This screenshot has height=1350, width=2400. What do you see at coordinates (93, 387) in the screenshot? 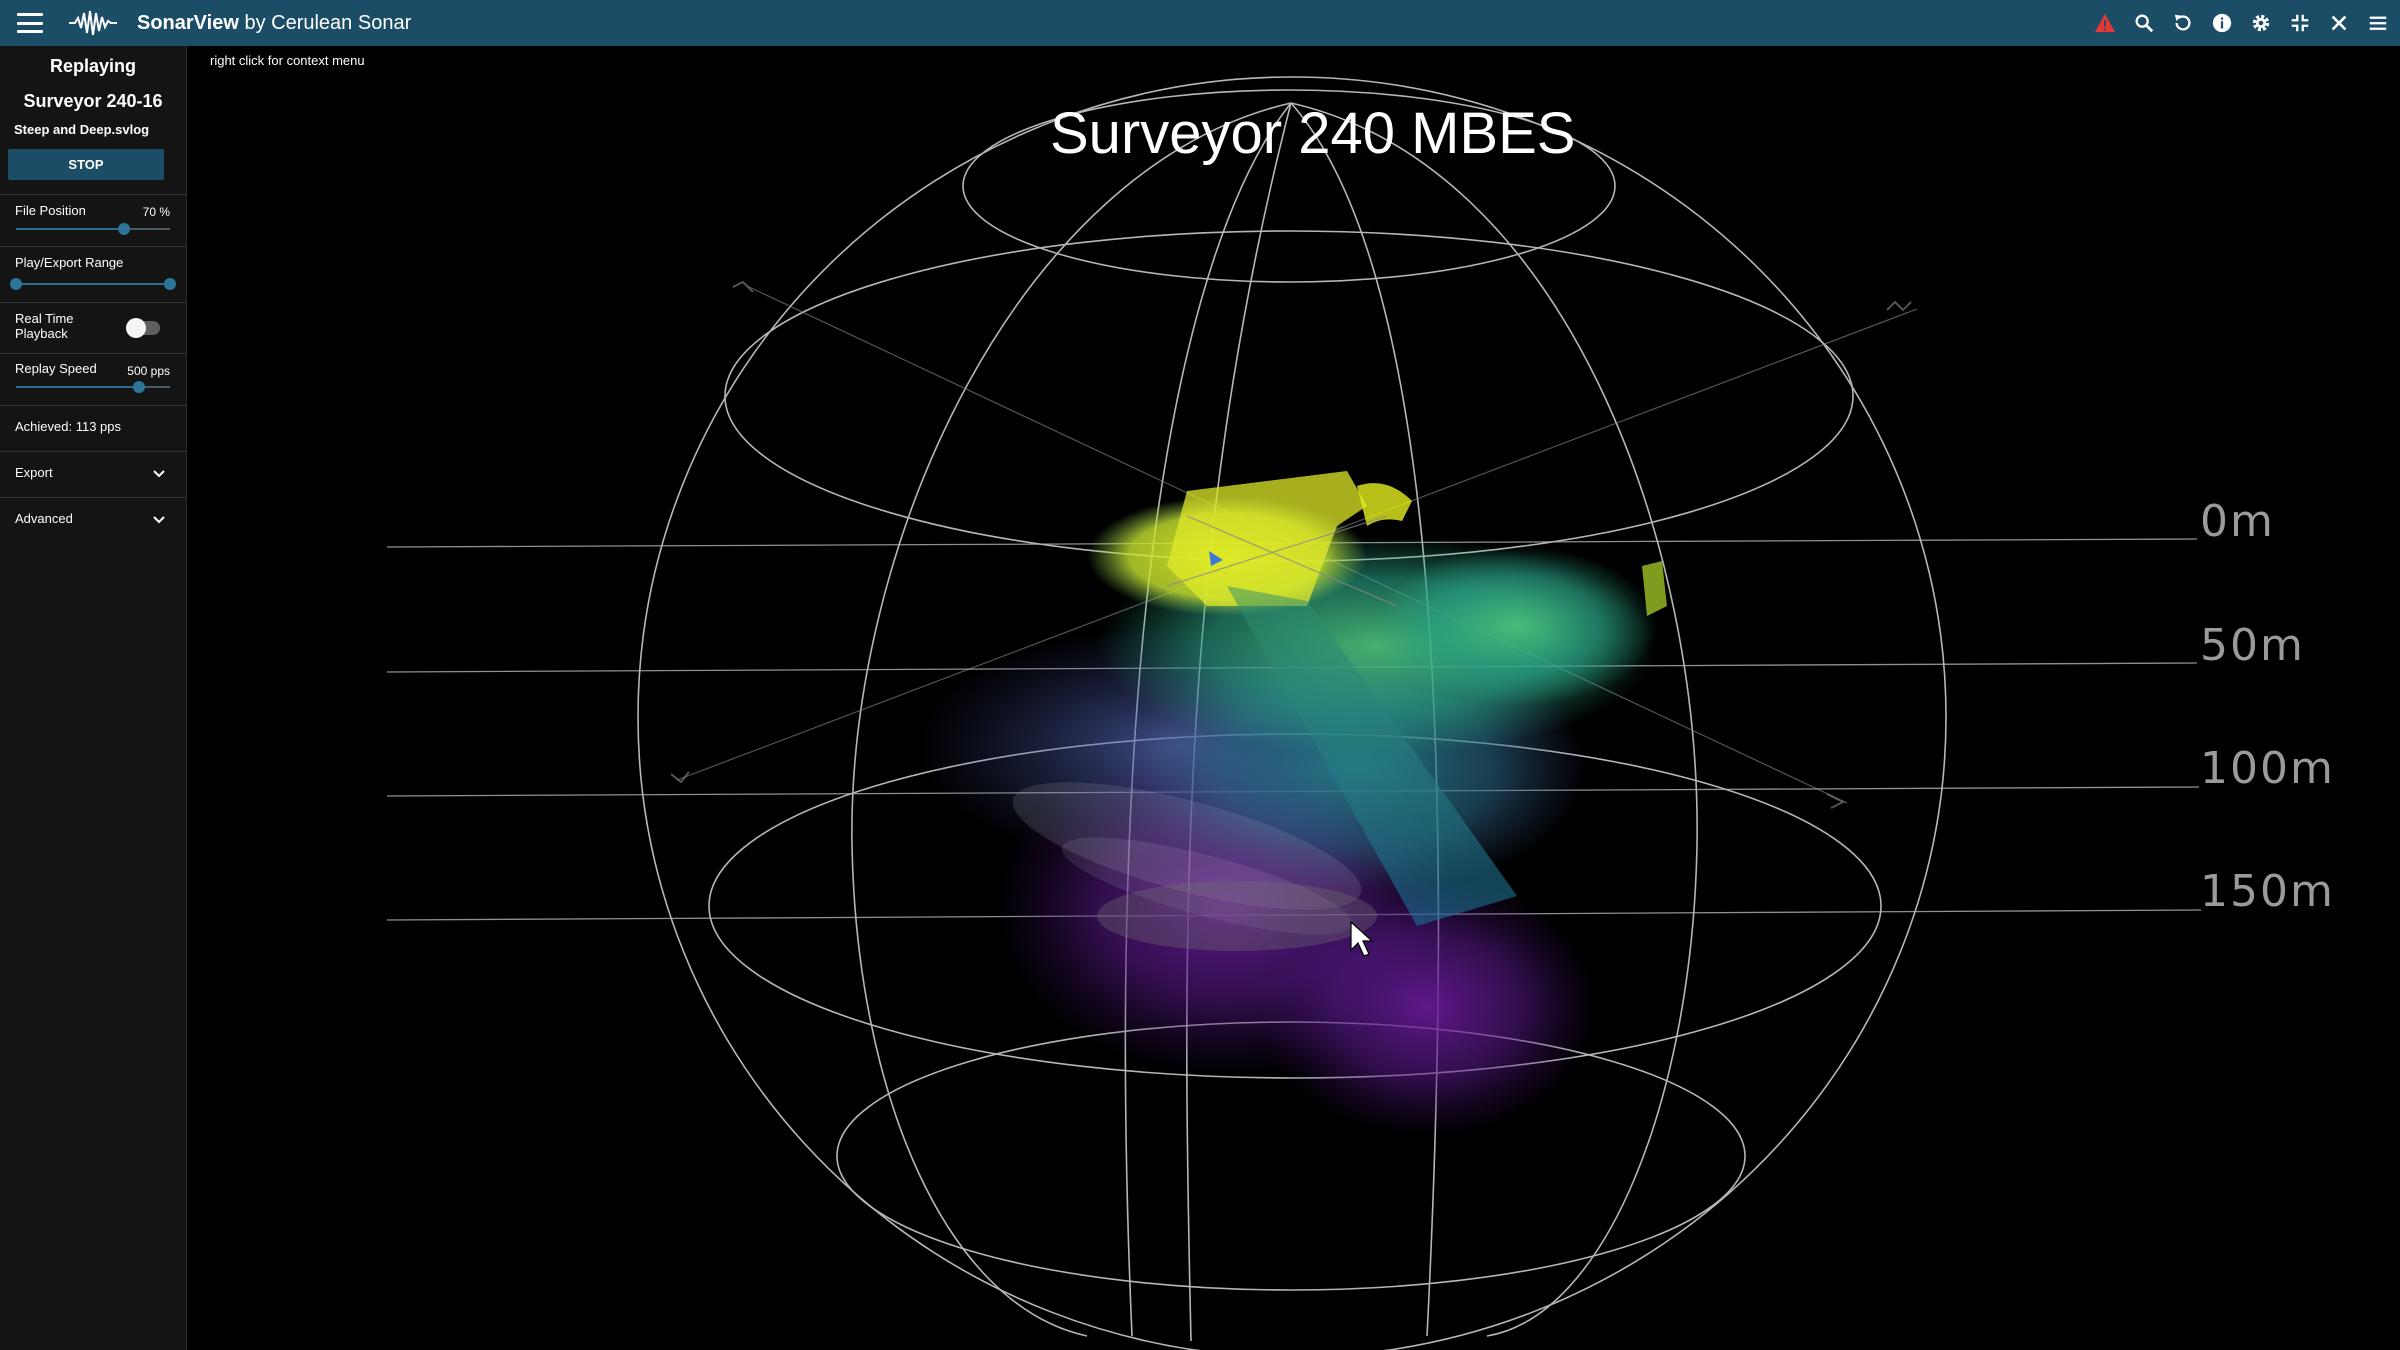
I see `replay-speed-slider` at bounding box center [93, 387].